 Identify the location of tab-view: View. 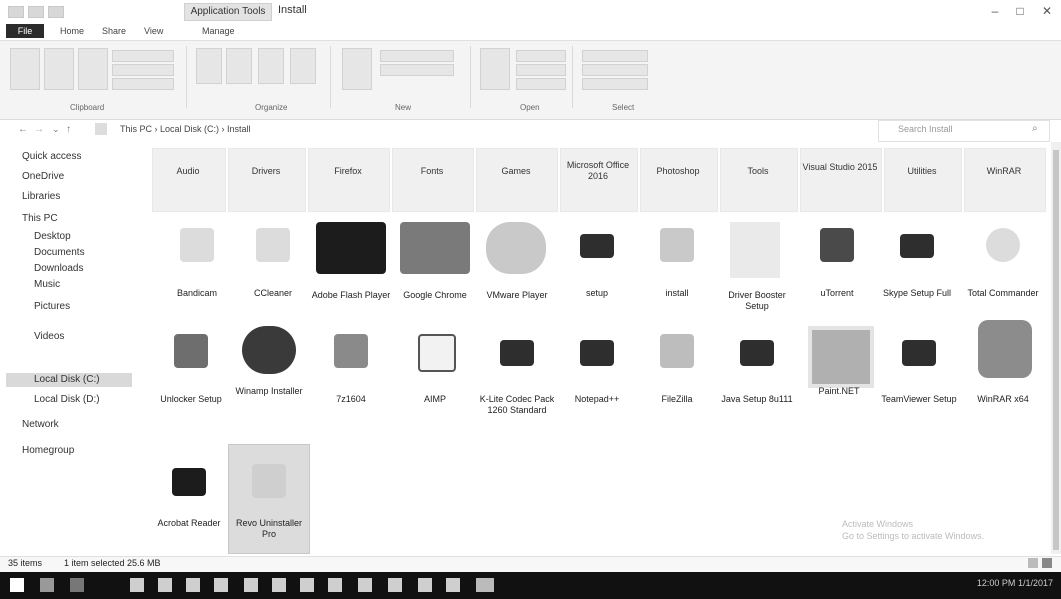
(153, 31).